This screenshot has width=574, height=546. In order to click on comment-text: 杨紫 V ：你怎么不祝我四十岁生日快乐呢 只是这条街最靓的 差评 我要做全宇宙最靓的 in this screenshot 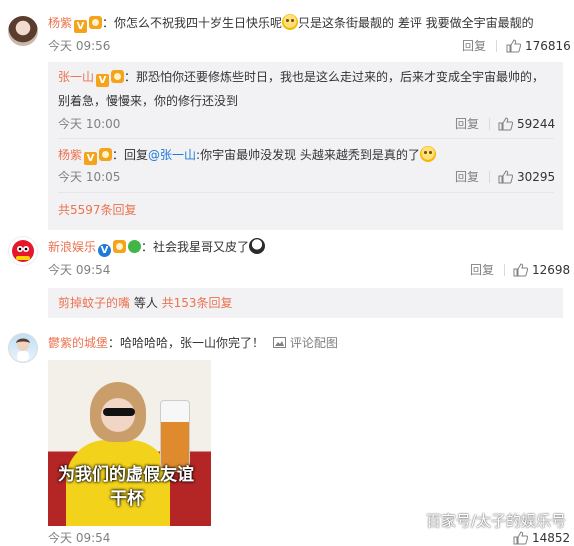, I will do `click(291, 23)`.